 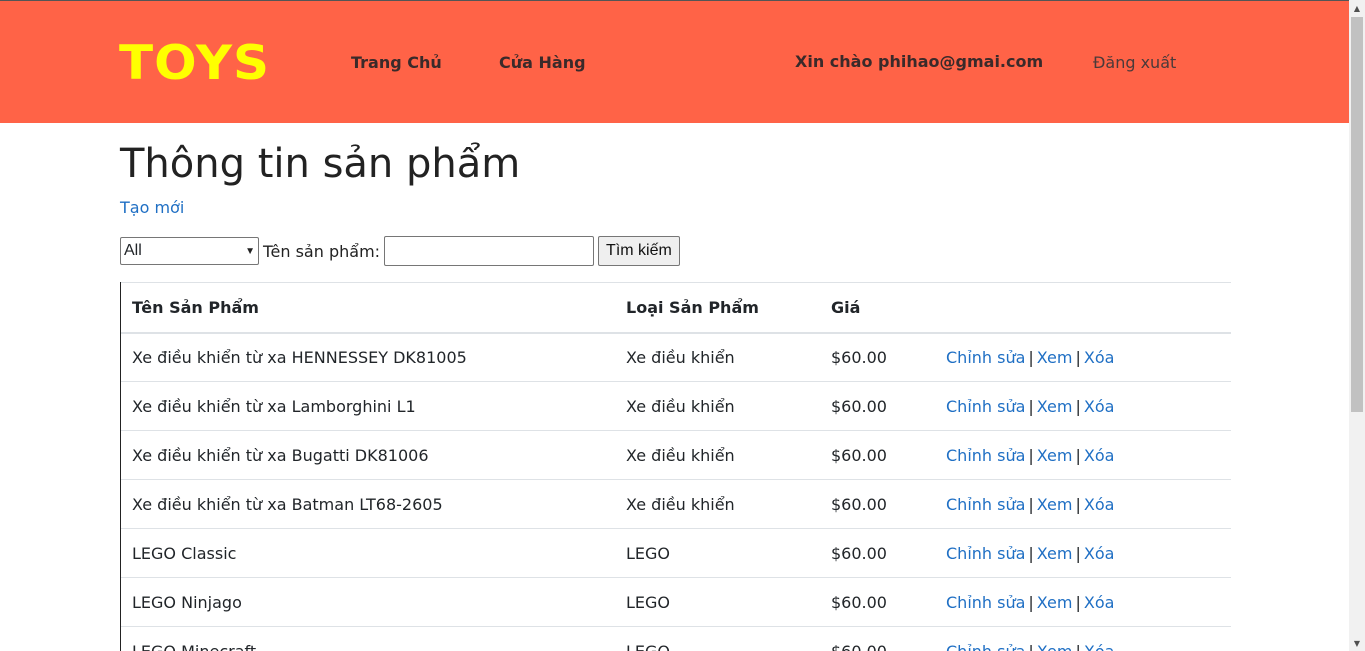 What do you see at coordinates (1357, 214) in the screenshot?
I see `scrollbar-thumb` at bounding box center [1357, 214].